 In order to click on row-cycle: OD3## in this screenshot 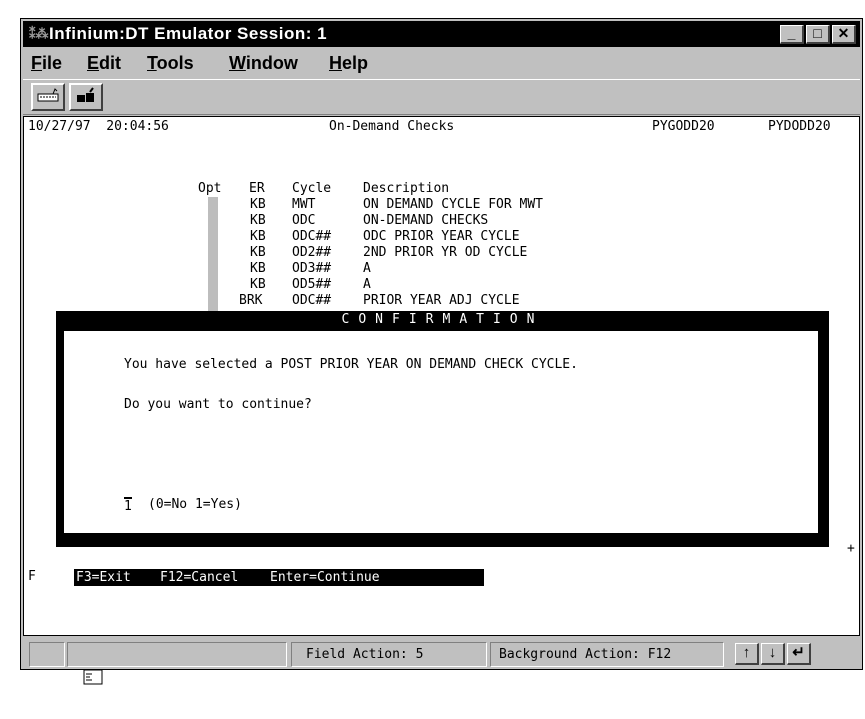, I will do `click(312, 268)`.